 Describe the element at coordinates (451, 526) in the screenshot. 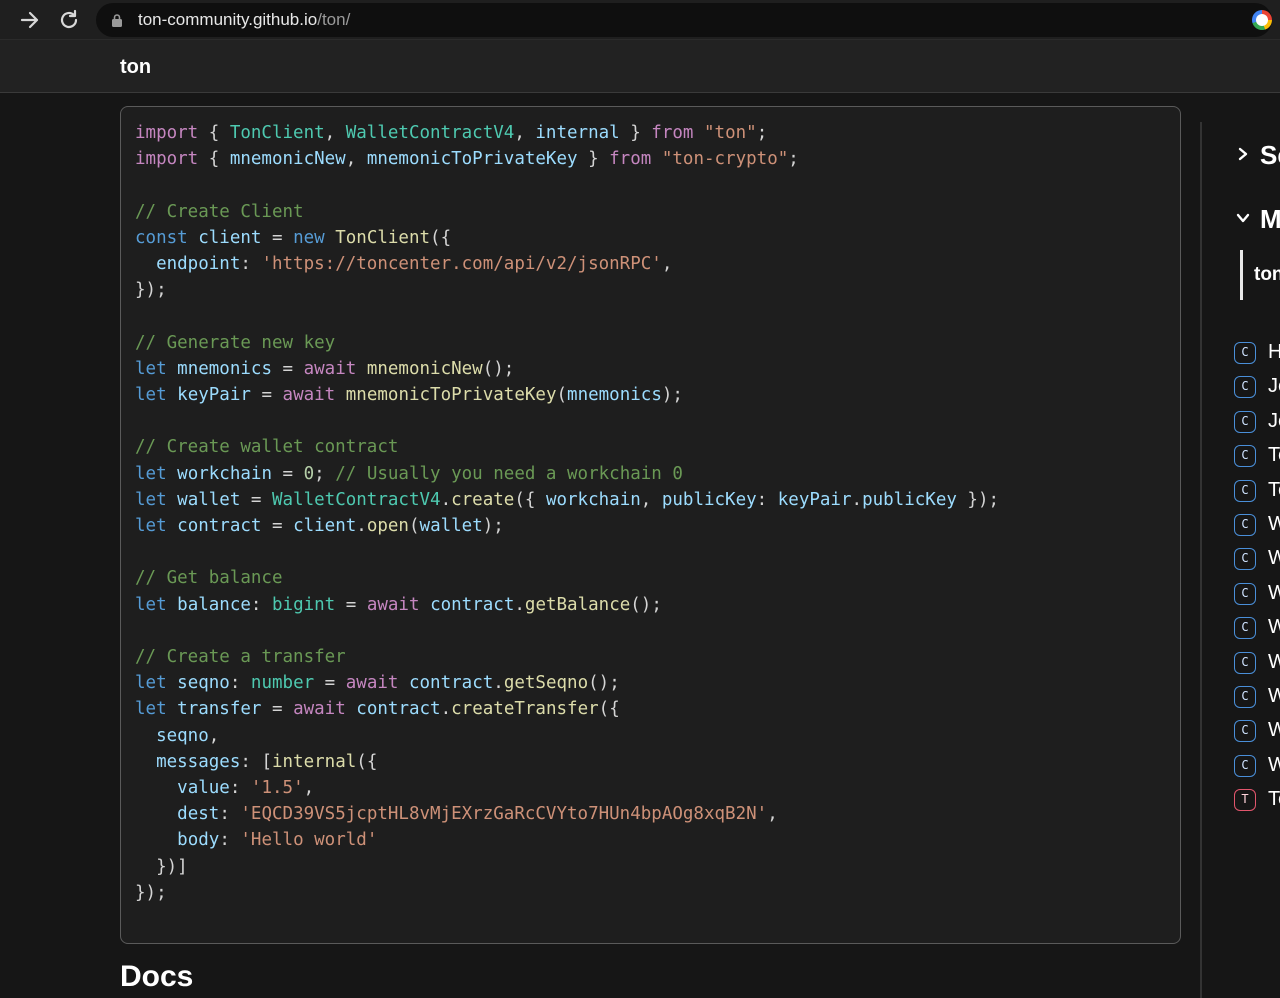

I see `code-token: wallet` at that location.